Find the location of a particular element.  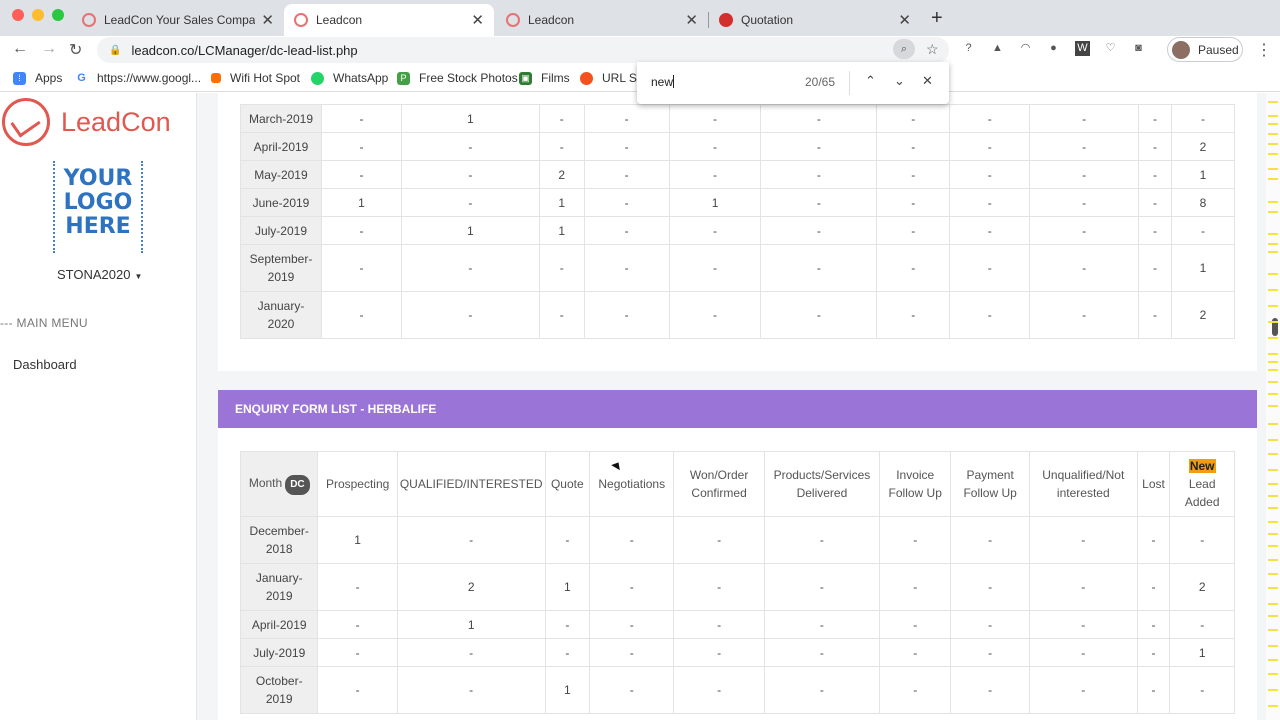

close-window-button is located at coordinates (18, 15).